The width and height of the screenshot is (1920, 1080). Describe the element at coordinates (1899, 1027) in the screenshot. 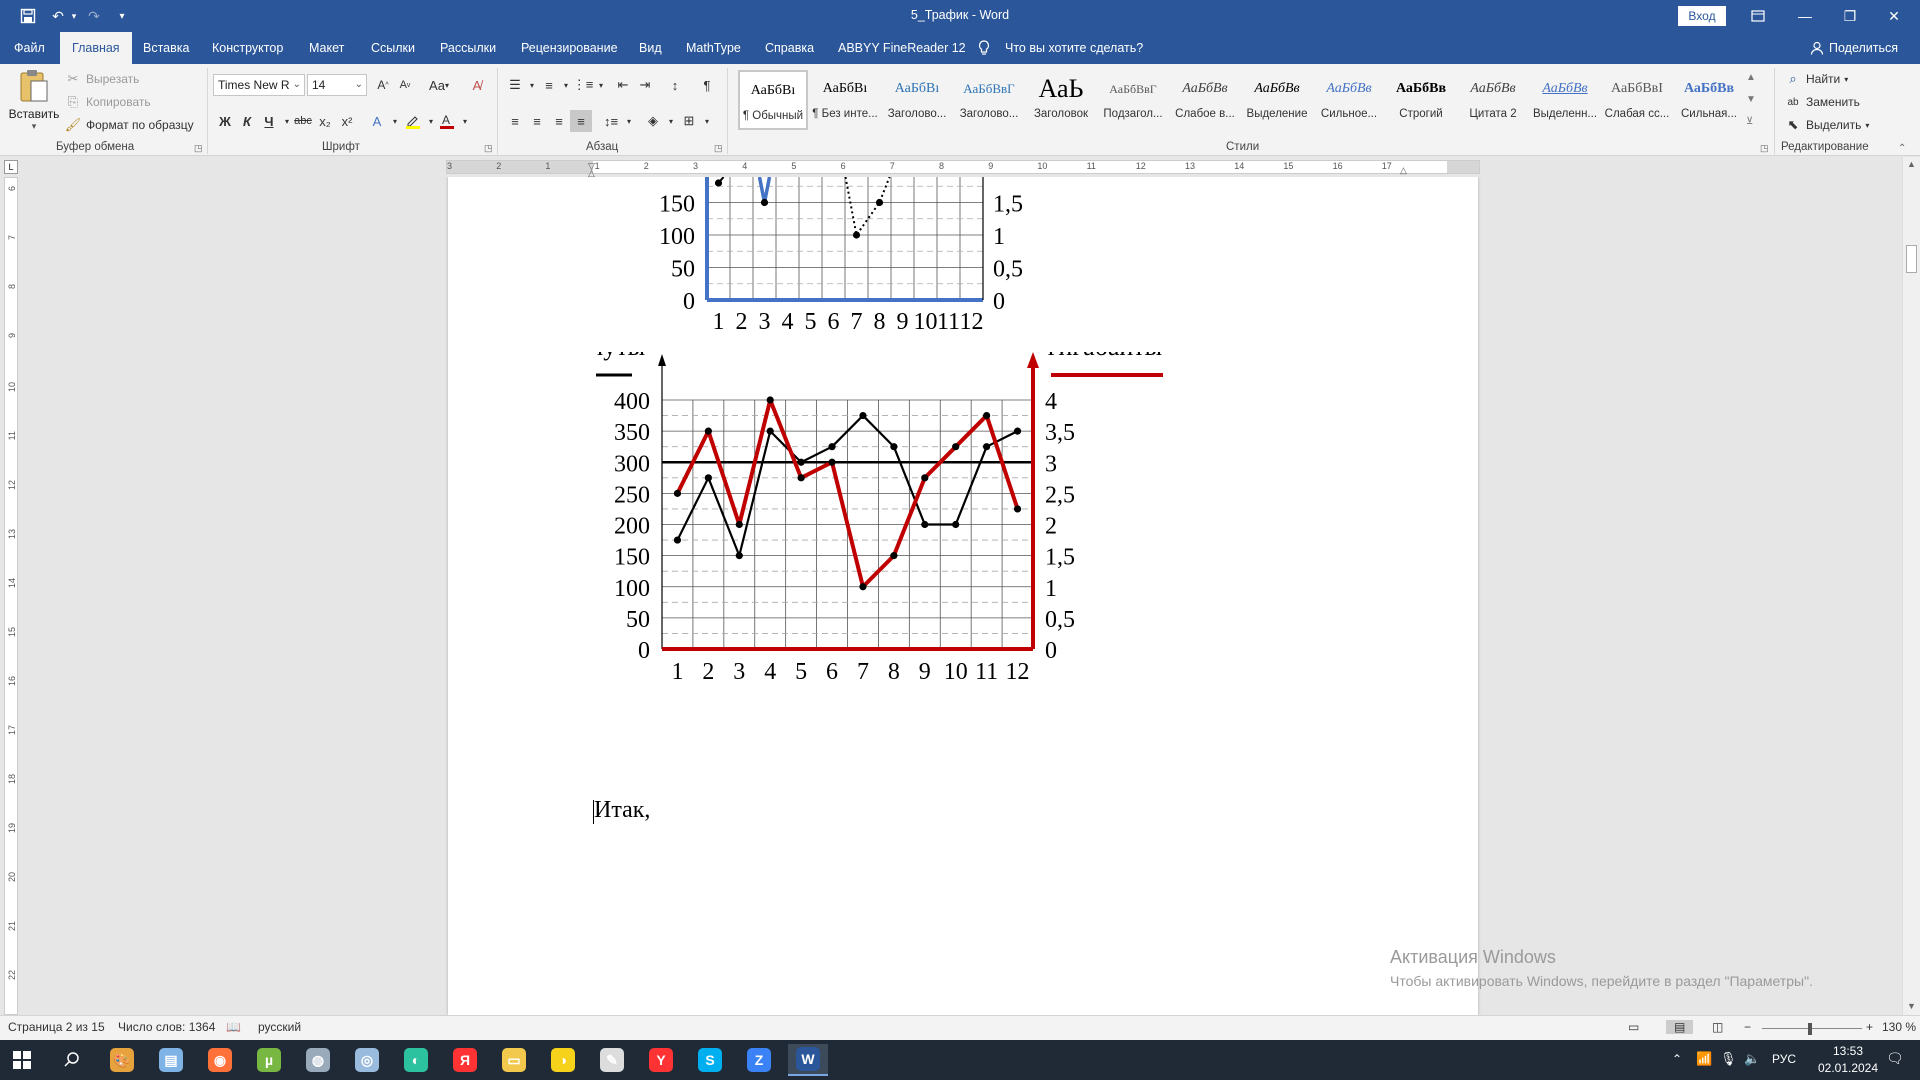

I see `zoom-level: 130 %` at that location.